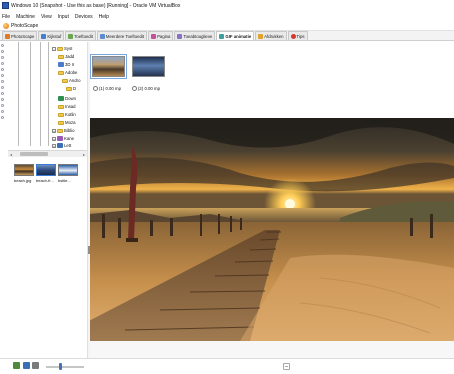 The width and height of the screenshot is (454, 374). I want to click on tree-item: D, so click(71, 88).